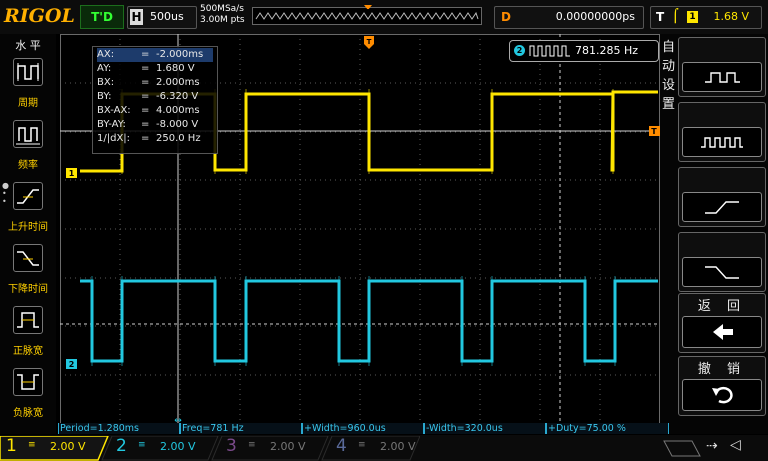 The image size is (768, 461). I want to click on svg-text: 2, so click(72, 364).